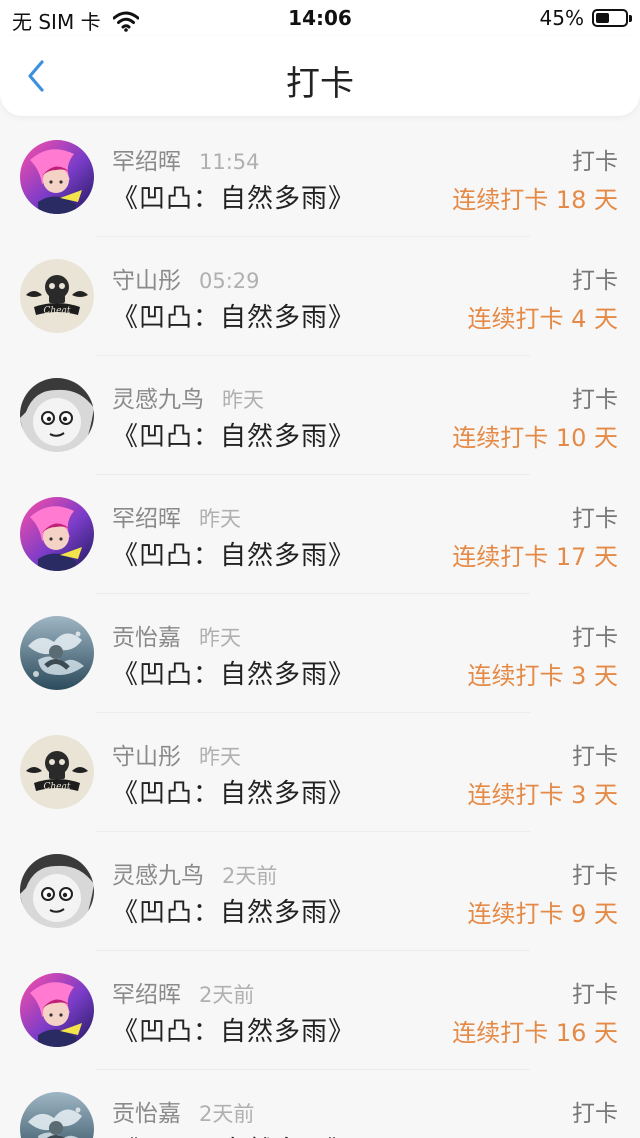 Image resolution: width=640 pixels, height=1138 pixels. I want to click on page-title: 打卡, so click(320, 84).